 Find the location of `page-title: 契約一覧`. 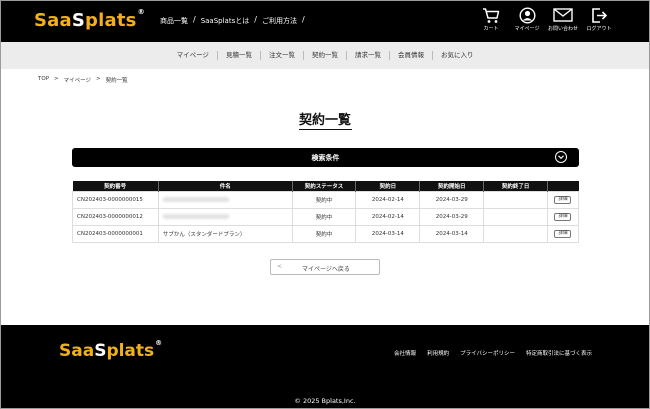

page-title: 契約一覧 is located at coordinates (324, 120).